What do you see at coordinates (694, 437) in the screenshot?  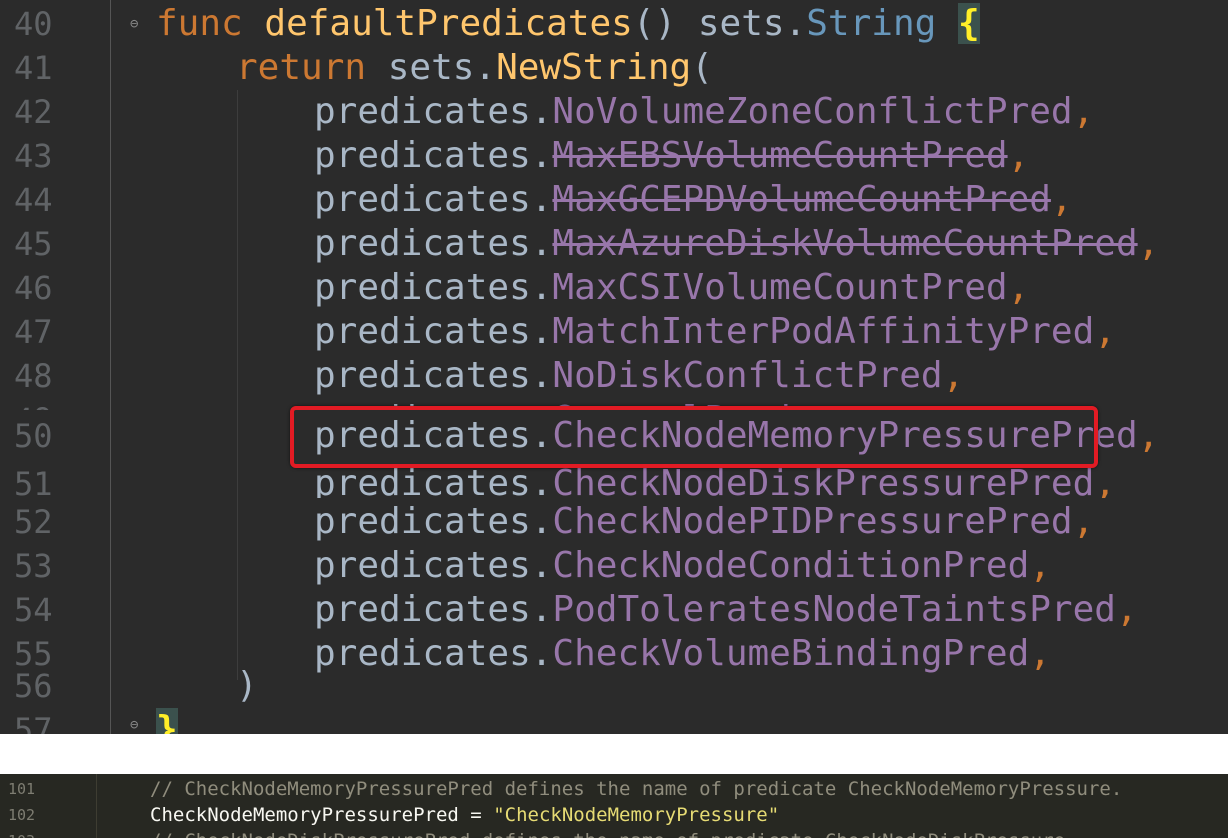 I see `highlight-annotation-box` at bounding box center [694, 437].